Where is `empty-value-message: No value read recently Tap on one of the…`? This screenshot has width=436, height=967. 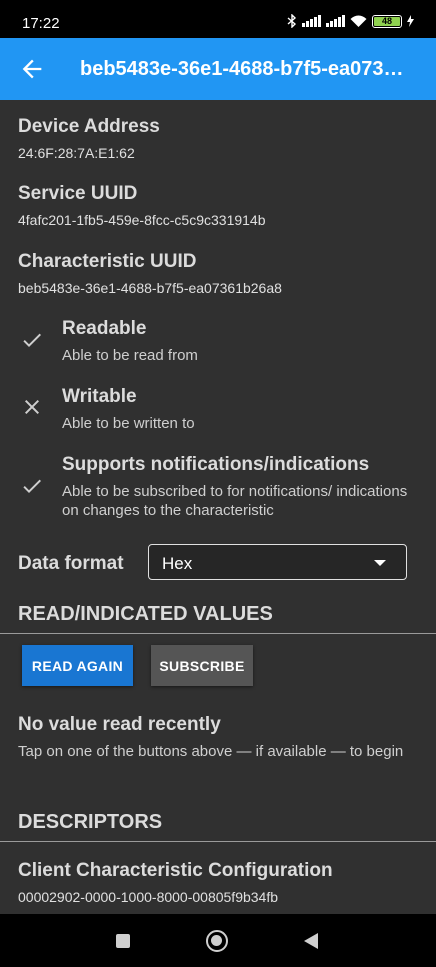 empty-value-message: No value read recently Tap on one of the… is located at coordinates (218, 737).